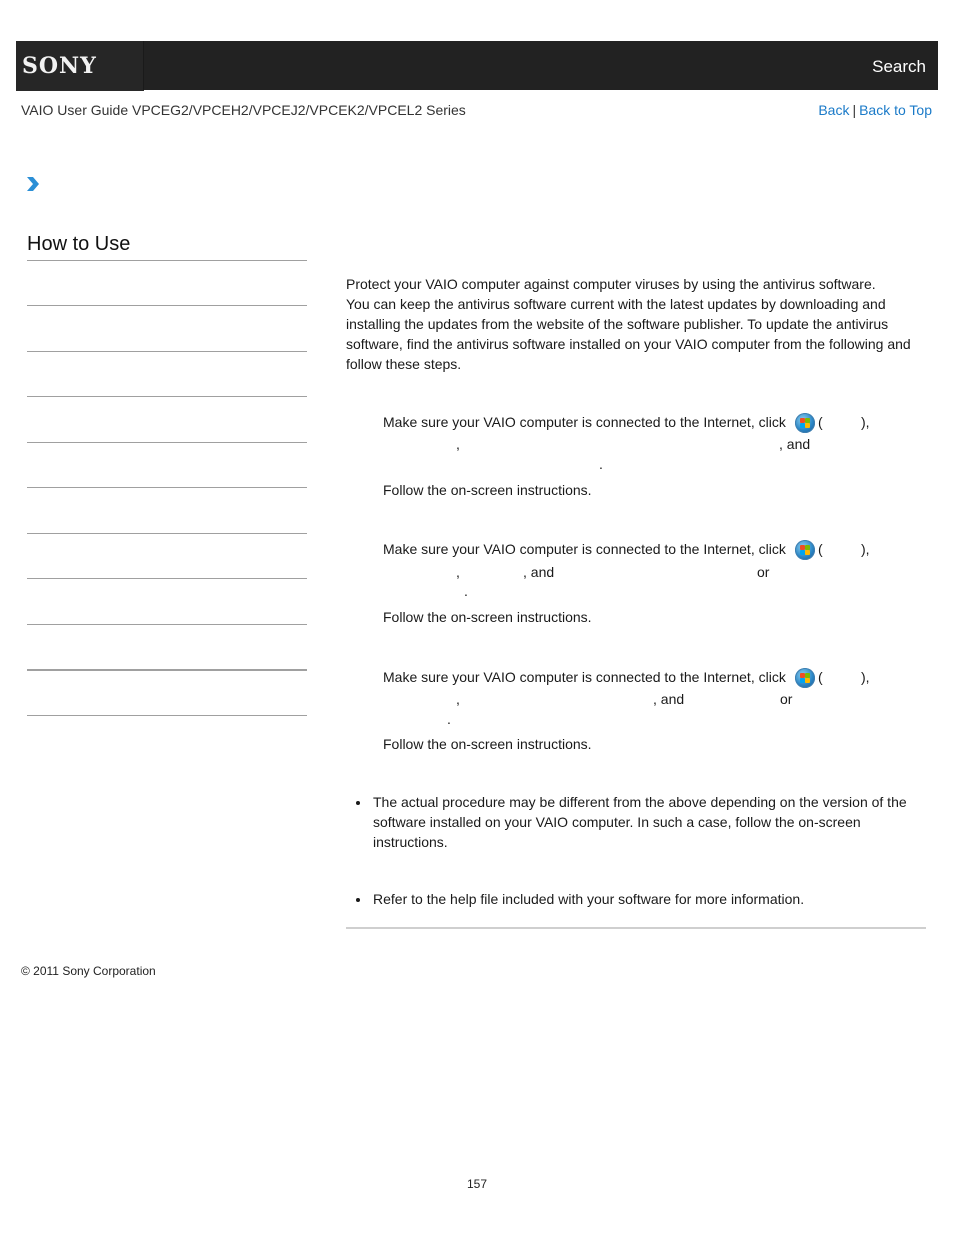 This screenshot has width=954, height=1235. I want to click on header-bar: SONY Search, so click(477, 66).